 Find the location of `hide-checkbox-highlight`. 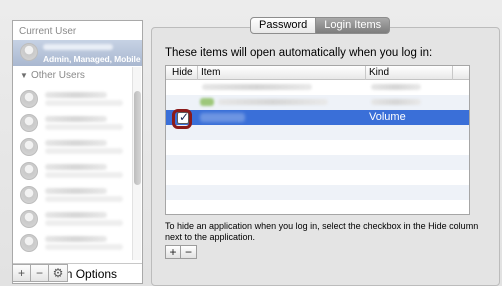

hide-checkbox-highlight is located at coordinates (182, 119).